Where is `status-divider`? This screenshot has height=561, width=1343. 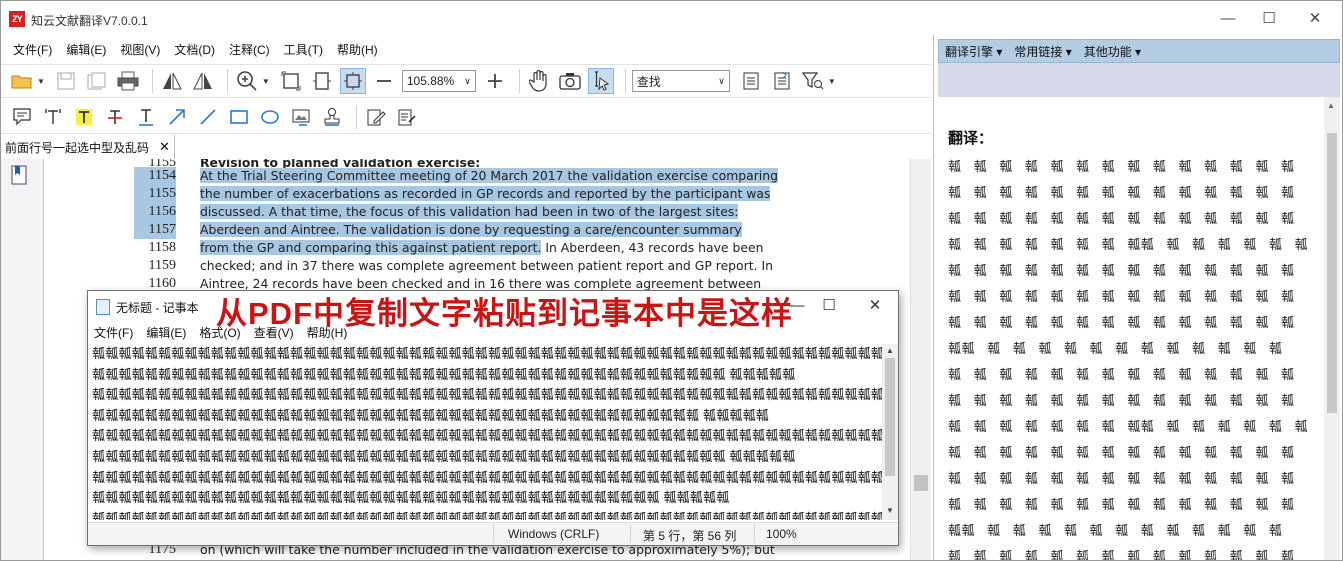
status-divider is located at coordinates (630, 534).